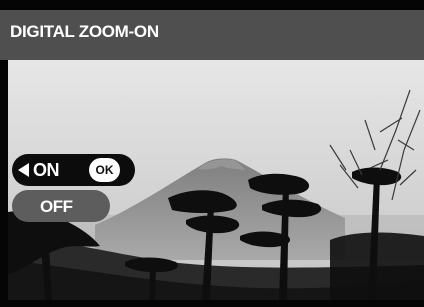 Image resolution: width=424 pixels, height=307 pixels. I want to click on ok-button-icon: OK, so click(104, 170).